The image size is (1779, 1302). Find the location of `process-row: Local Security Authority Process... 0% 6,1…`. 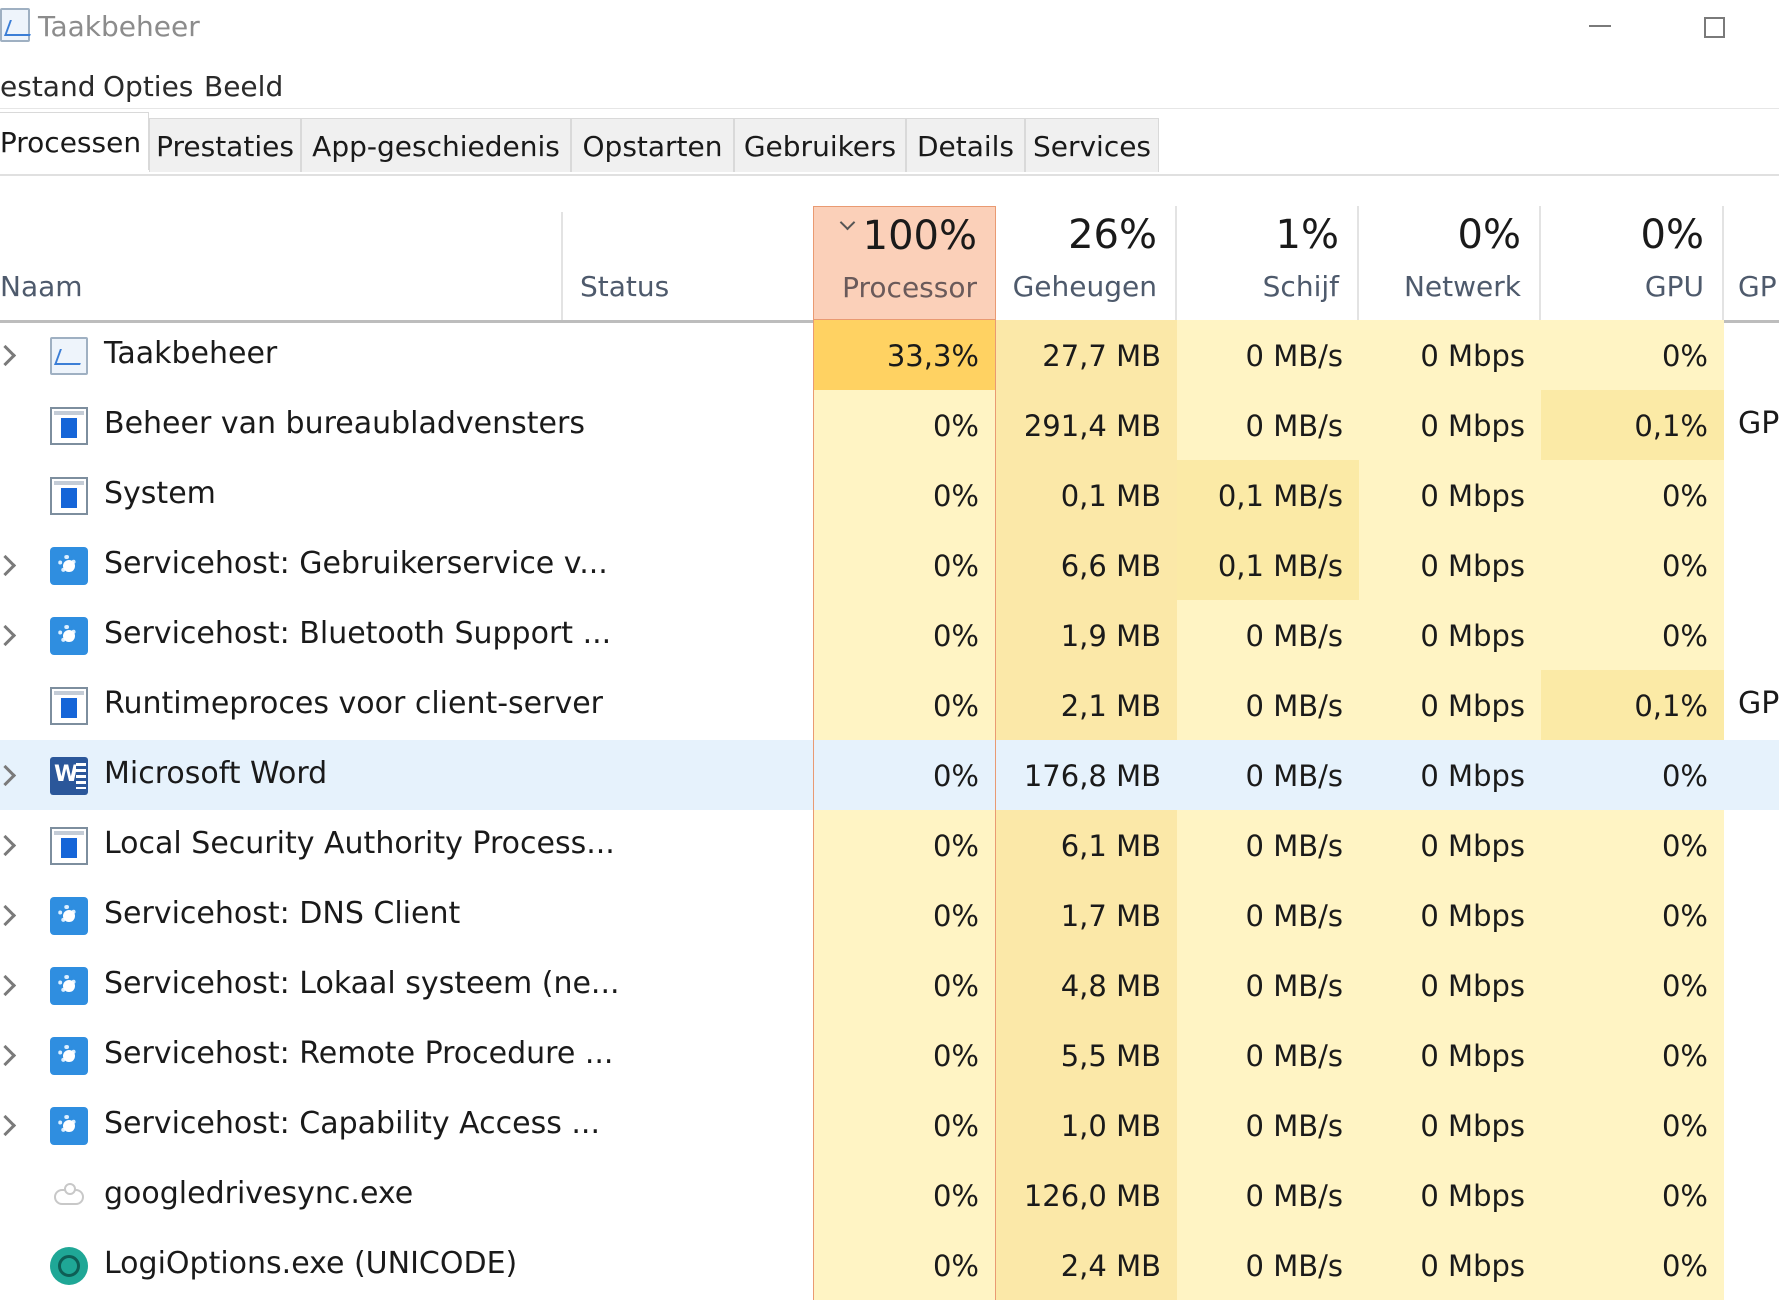

process-row: Local Security Authority Process... 0% 6,1… is located at coordinates (889, 845).